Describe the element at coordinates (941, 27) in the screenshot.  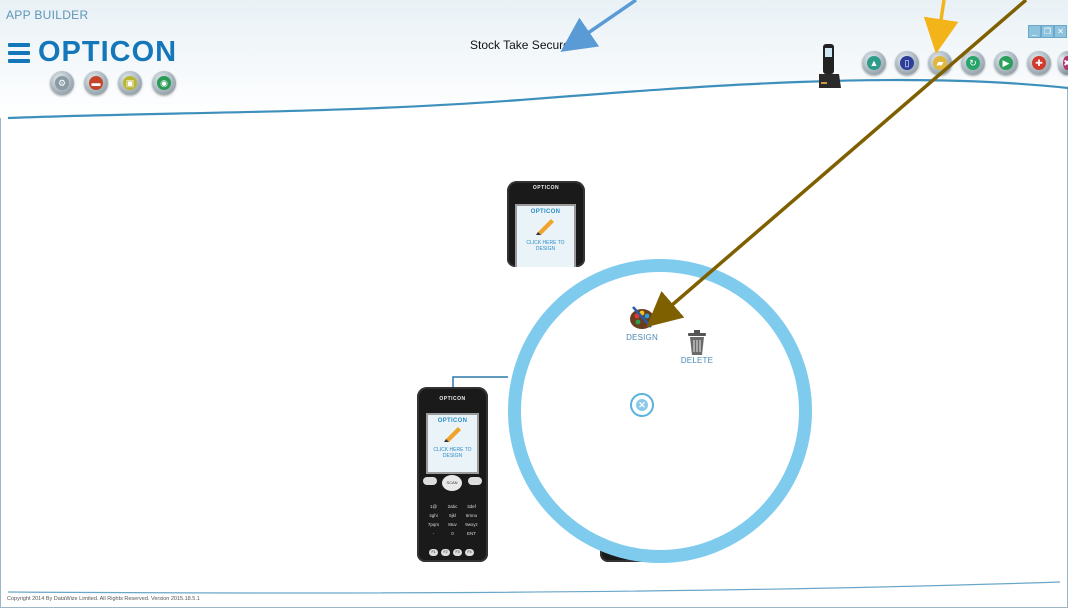
I see `annotation-arrow-gold` at that location.